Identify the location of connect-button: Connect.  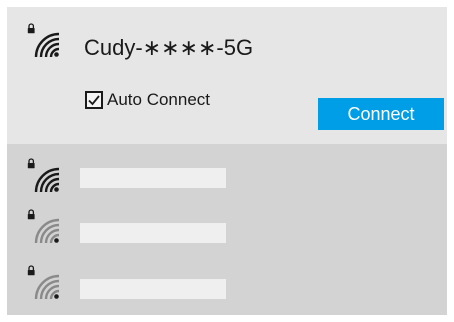
(381, 114).